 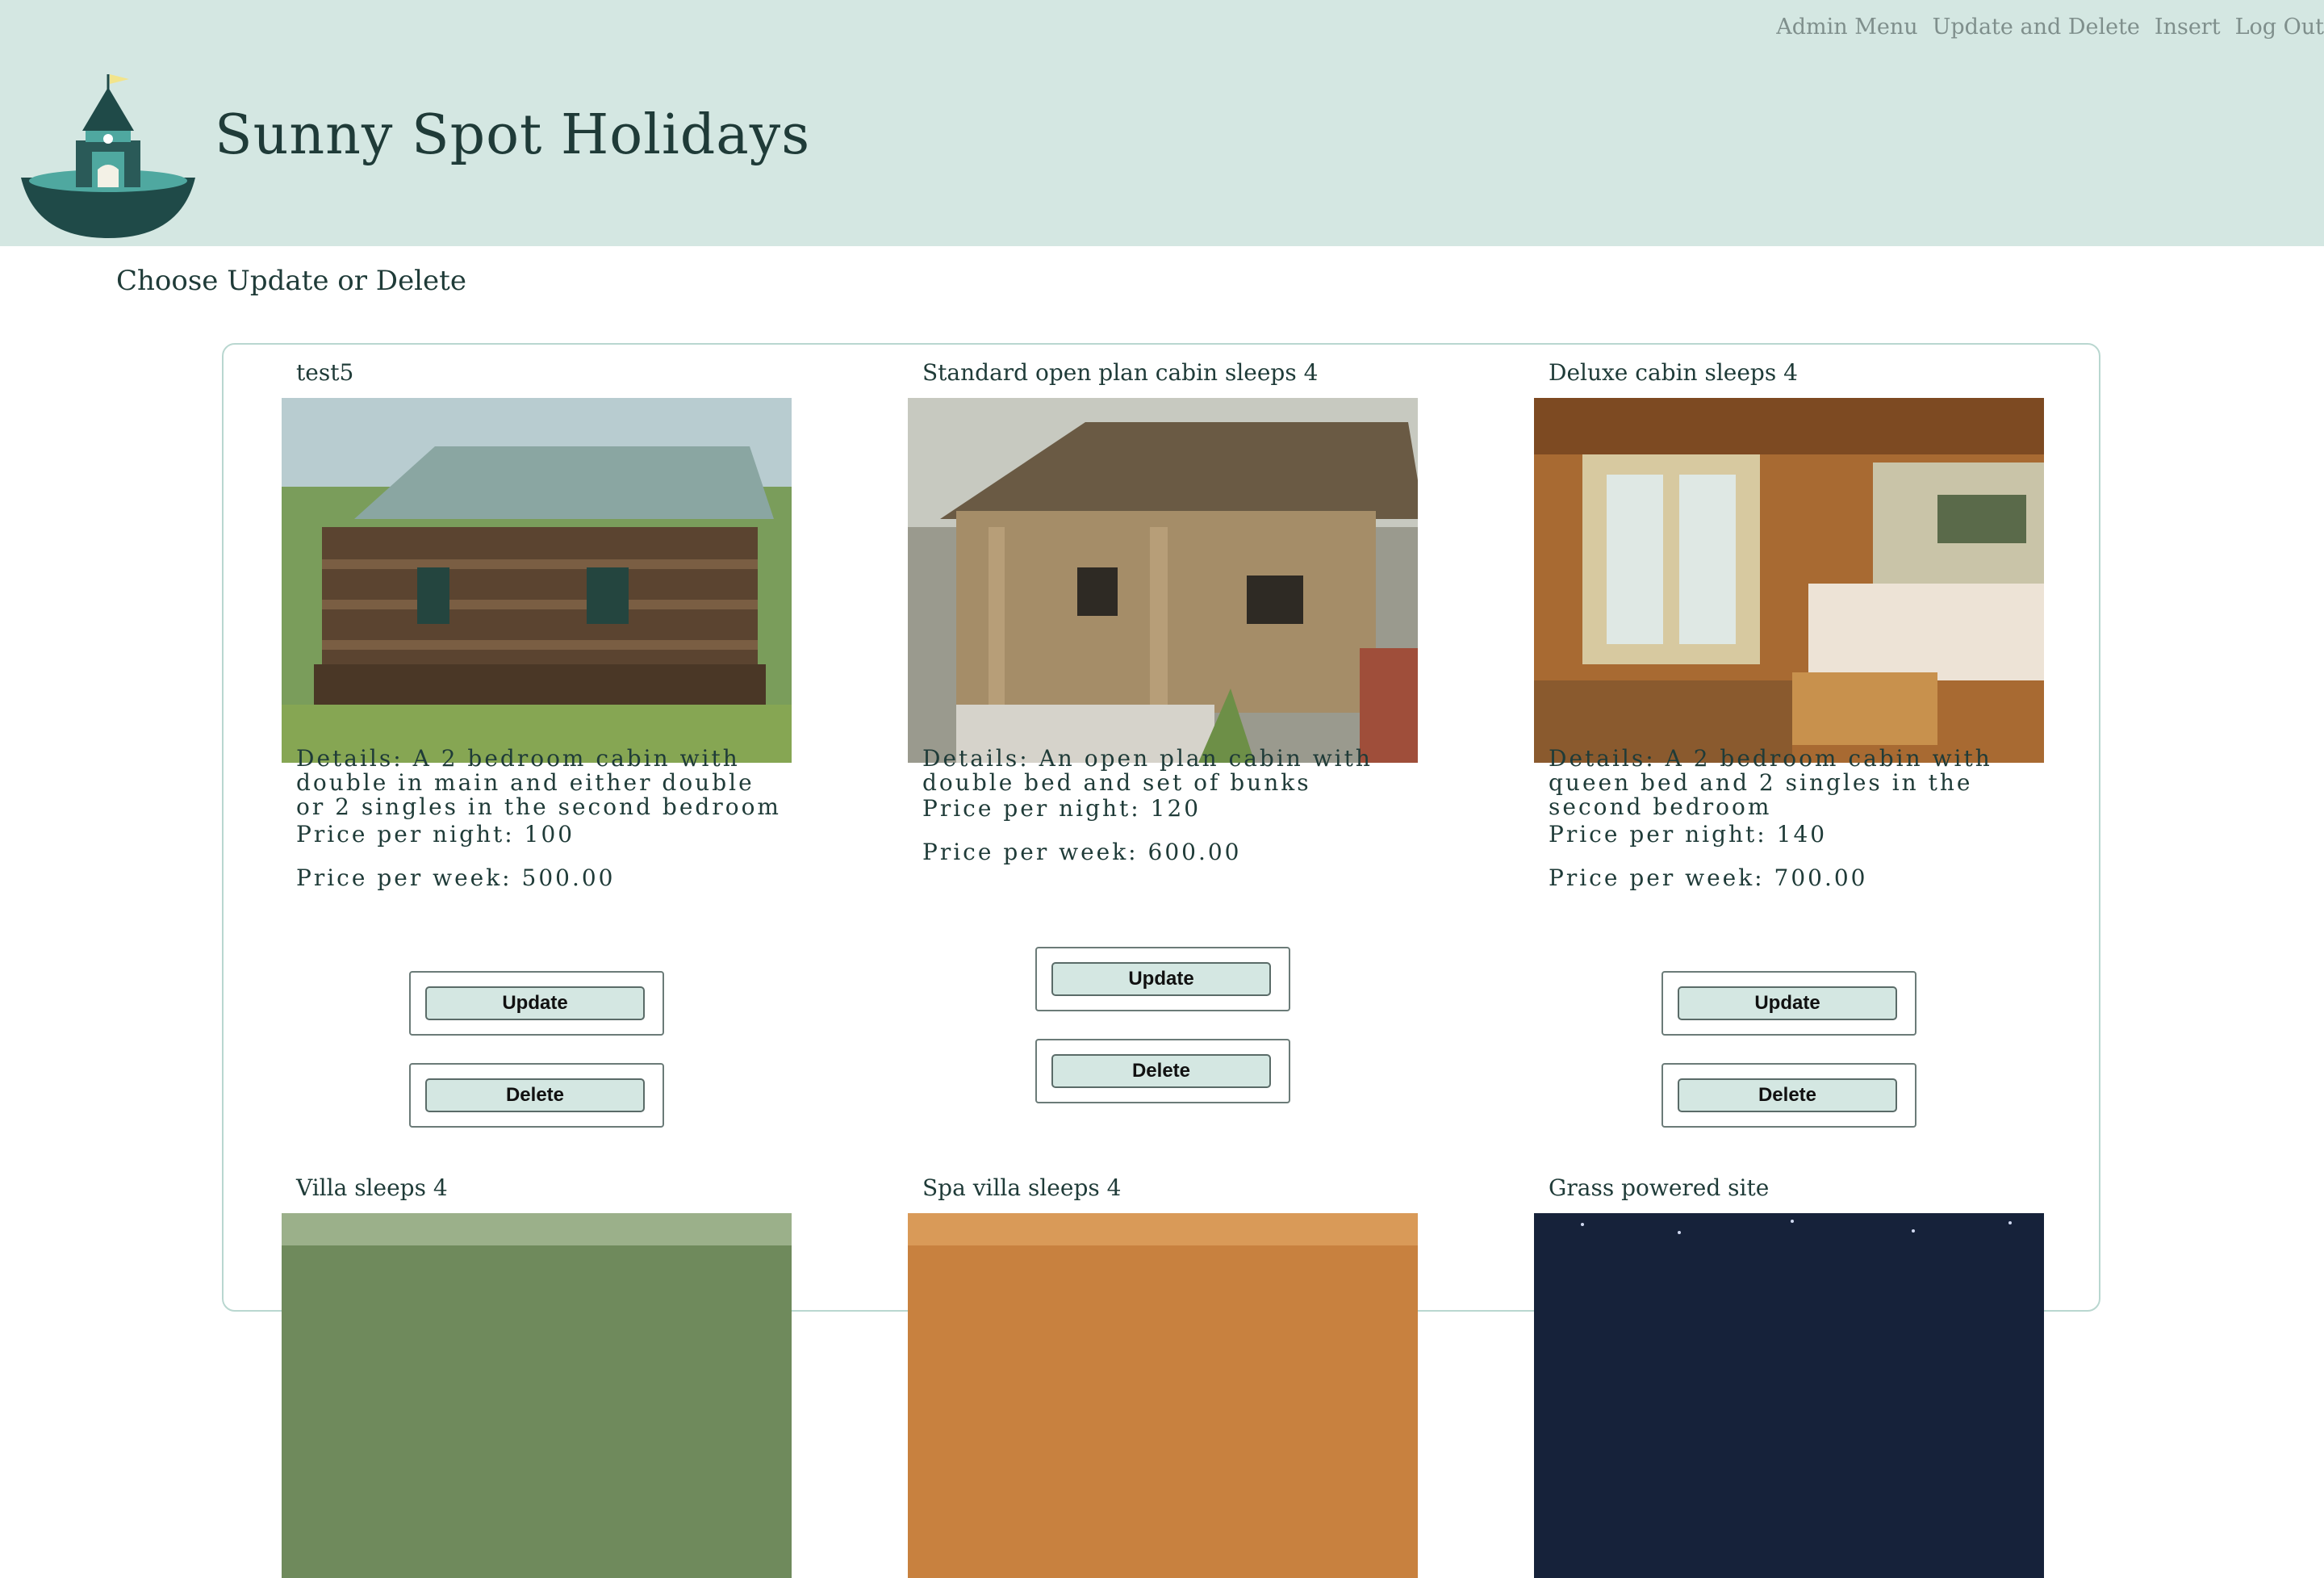 I want to click on cabin-bedroom-image, so click(x=1789, y=580).